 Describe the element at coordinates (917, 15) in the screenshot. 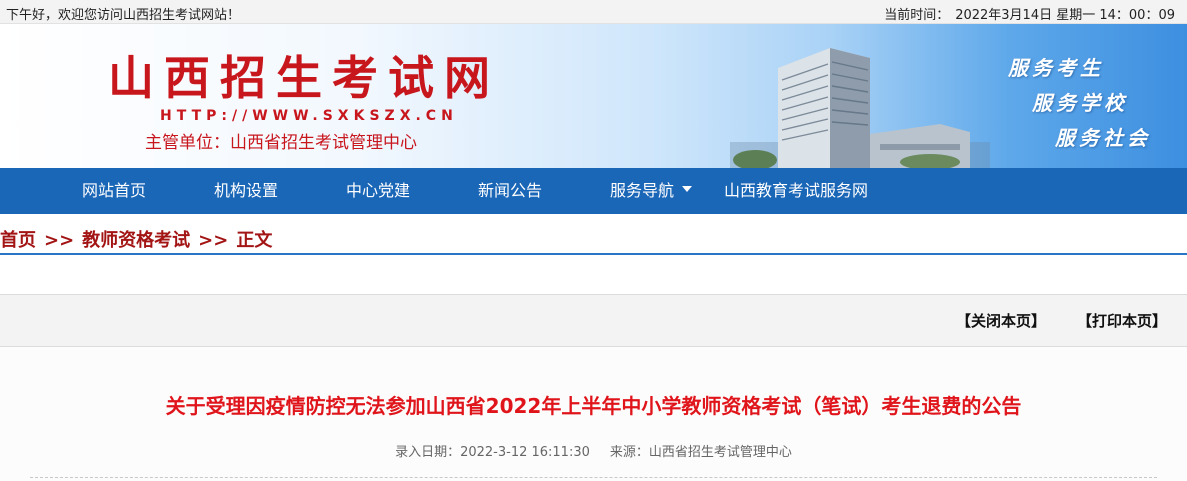

I see `current-time-label: 当前时间：` at that location.